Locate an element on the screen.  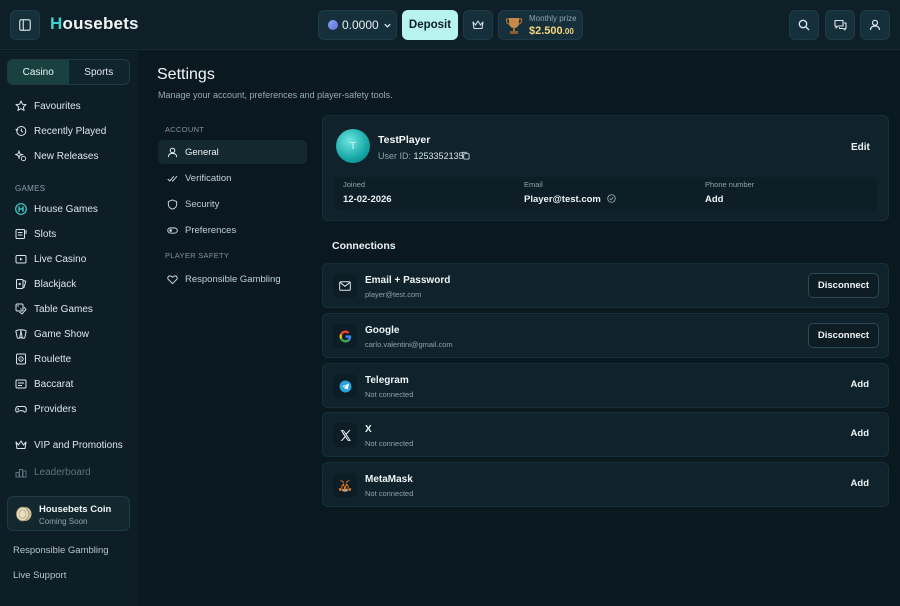
leaderboard-icon is located at coordinates (21, 473).